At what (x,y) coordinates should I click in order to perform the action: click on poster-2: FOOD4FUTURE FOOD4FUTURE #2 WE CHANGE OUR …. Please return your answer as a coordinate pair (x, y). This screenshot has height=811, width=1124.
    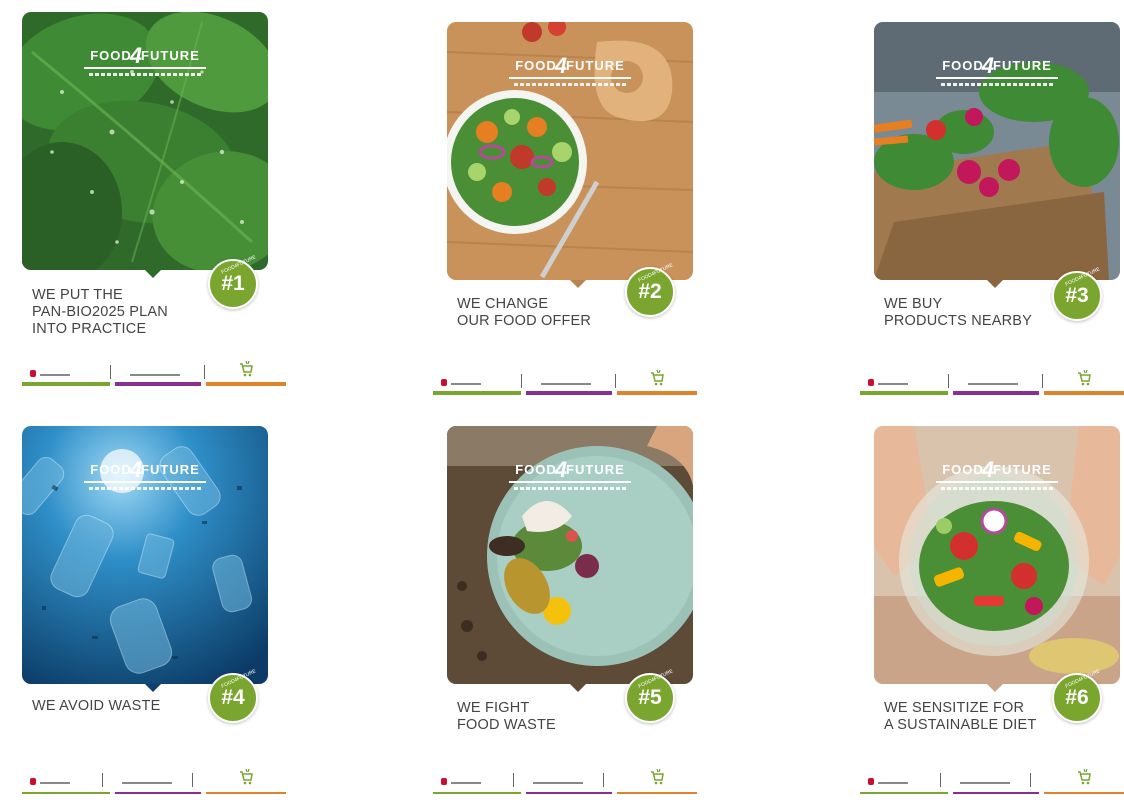
    Looking at the image, I should click on (572, 214).